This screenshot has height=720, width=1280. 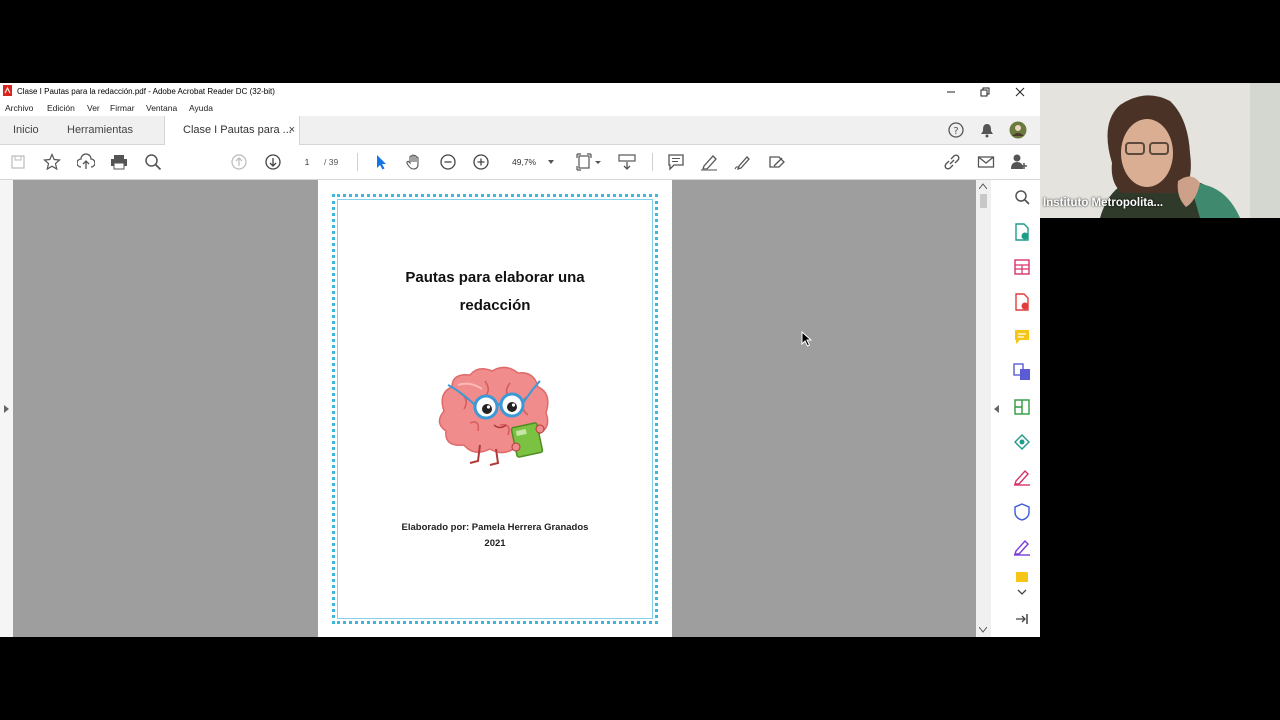 I want to click on pane-search-button, so click(x=1022, y=197).